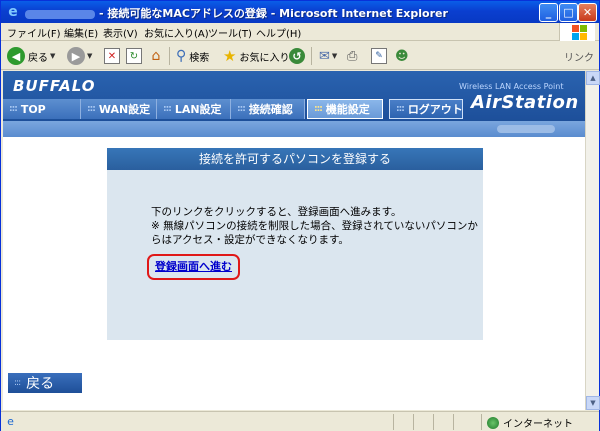 The height and width of the screenshot is (431, 600). What do you see at coordinates (181, 56) in the screenshot?
I see `search-icon: ⚲` at bounding box center [181, 56].